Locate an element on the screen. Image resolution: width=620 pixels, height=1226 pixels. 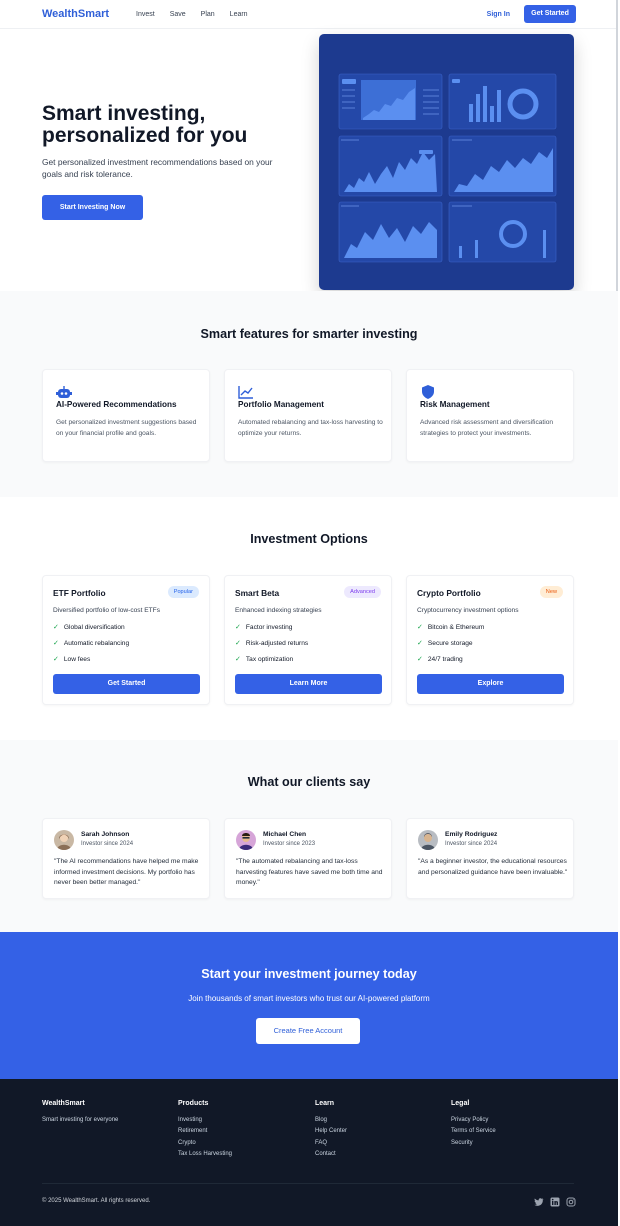
footer-link-terms: Terms of Service is located at coordinates (473, 1131).